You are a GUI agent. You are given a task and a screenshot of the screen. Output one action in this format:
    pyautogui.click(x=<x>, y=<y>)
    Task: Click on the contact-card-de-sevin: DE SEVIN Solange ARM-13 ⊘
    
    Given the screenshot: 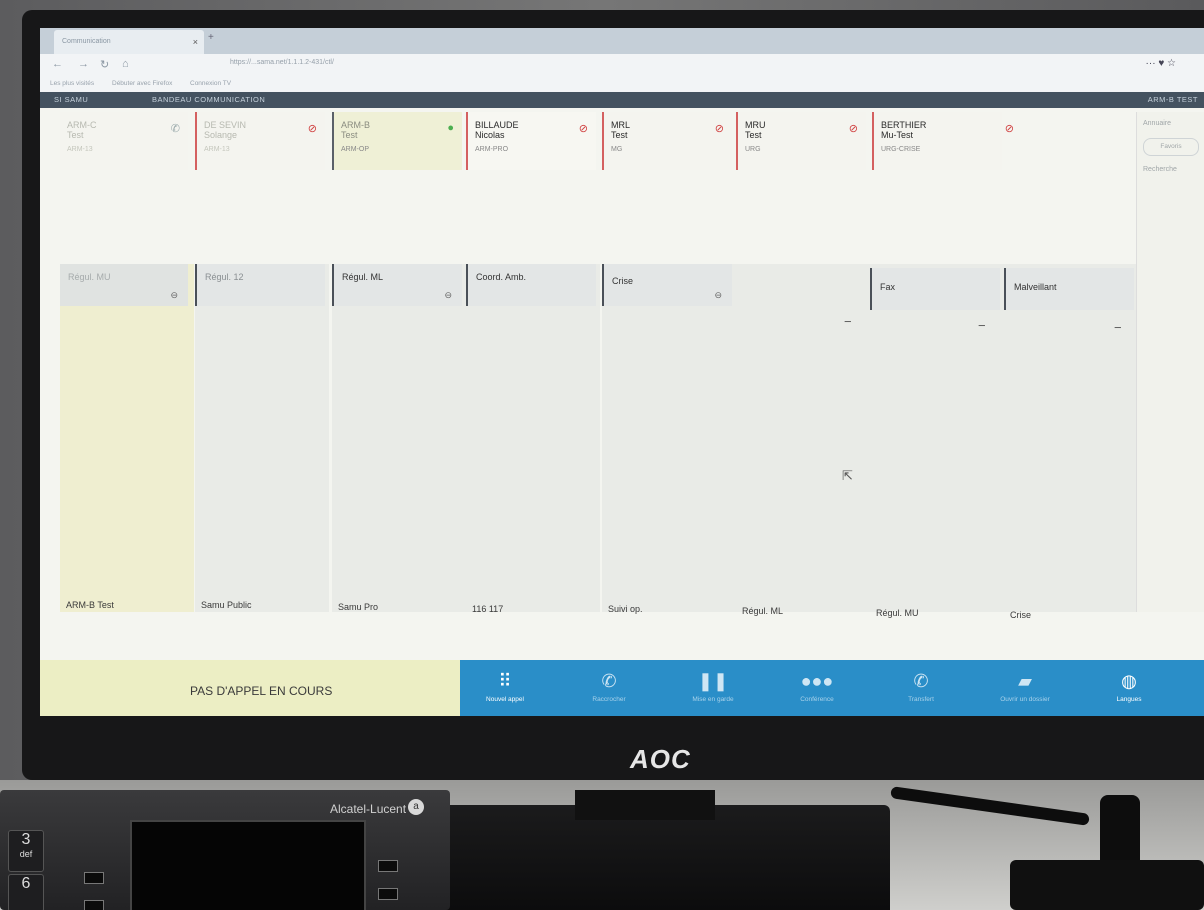 What is the action you would take?
    pyautogui.click(x=260, y=141)
    